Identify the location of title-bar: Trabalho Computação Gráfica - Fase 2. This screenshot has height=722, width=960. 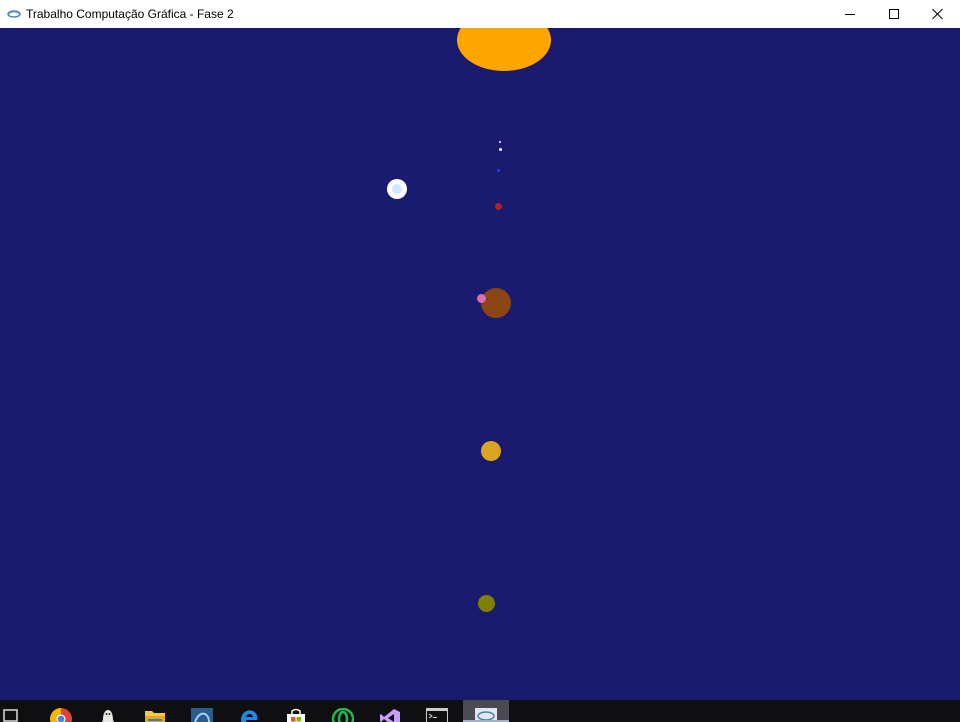
(480, 14).